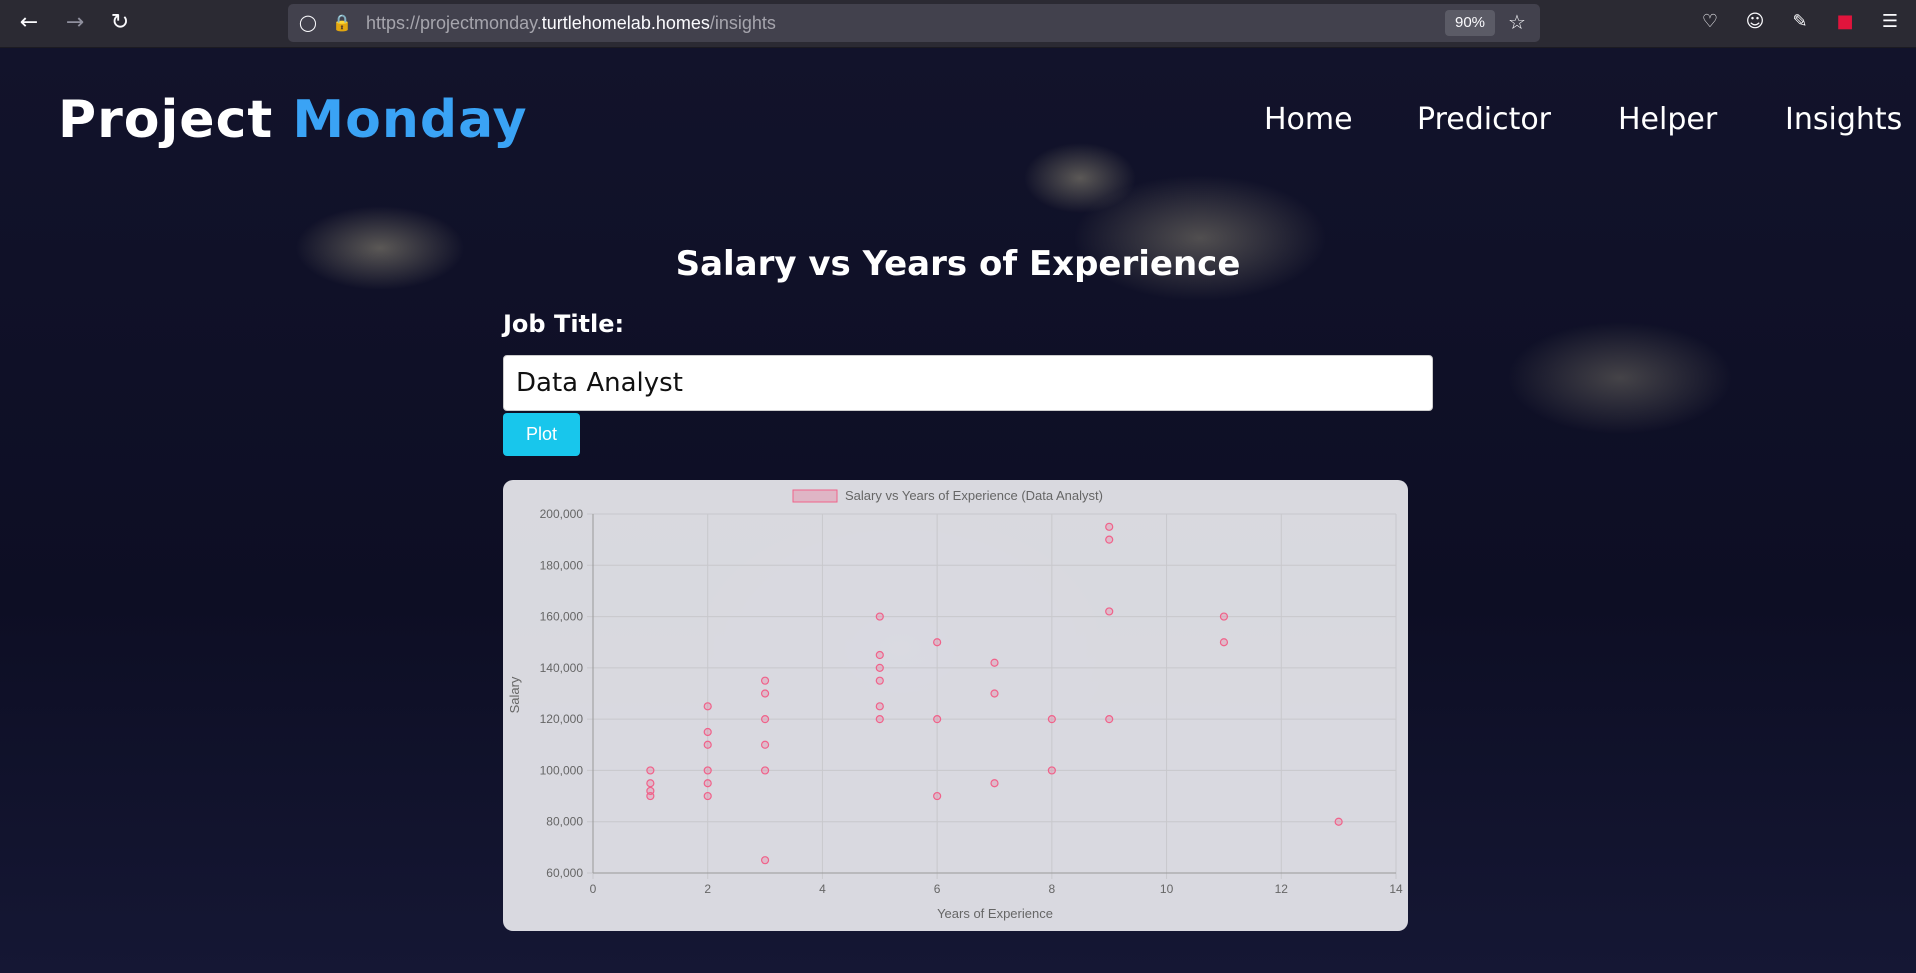 The width and height of the screenshot is (1916, 973). I want to click on zoom-indicator: 90%, so click(1470, 23).